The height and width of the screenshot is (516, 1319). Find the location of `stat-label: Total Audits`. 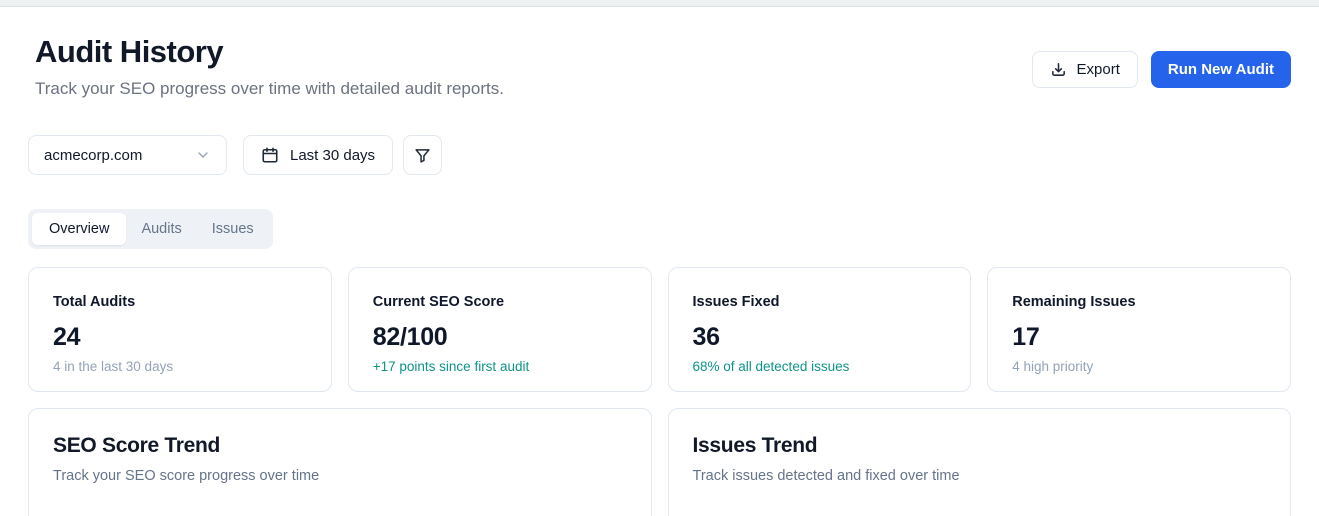

stat-label: Total Audits is located at coordinates (94, 302).